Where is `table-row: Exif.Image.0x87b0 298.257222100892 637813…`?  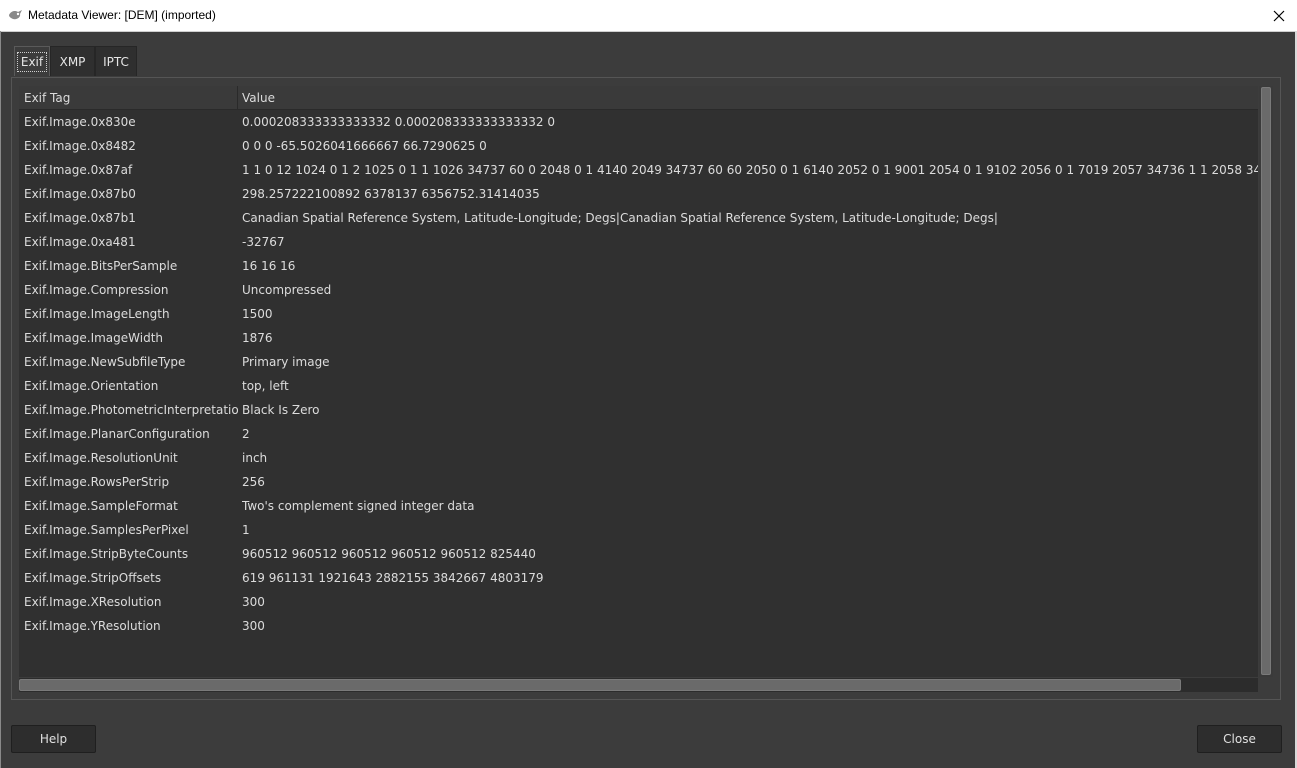
table-row: Exif.Image.0x87b0 298.257222100892 637813… is located at coordinates (638, 194).